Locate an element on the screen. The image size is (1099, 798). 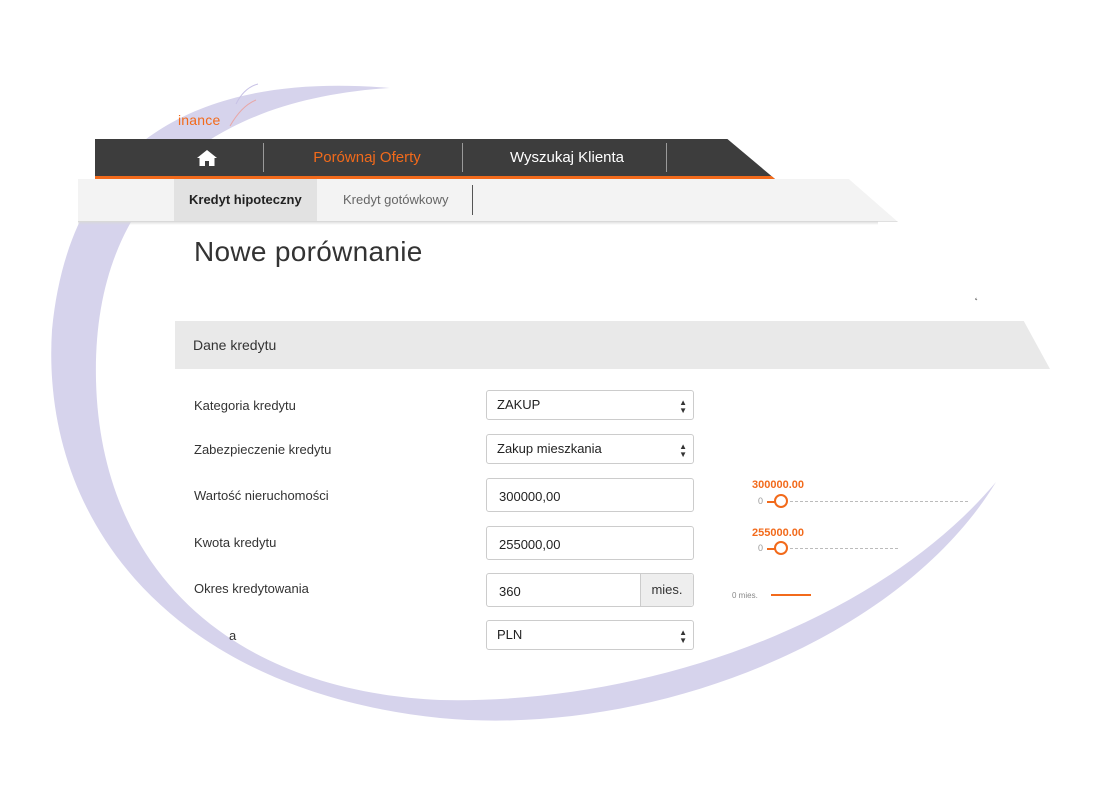
input-okres: 360 mies. is located at coordinates (590, 590).